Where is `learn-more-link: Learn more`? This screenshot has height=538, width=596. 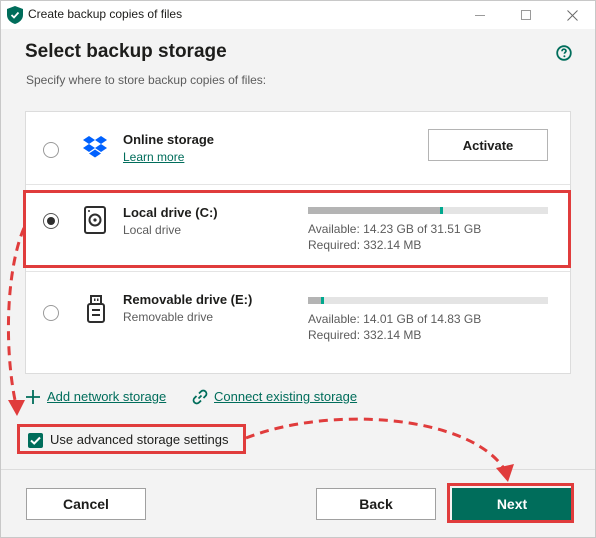
learn-more-link: Learn more is located at coordinates (153, 157).